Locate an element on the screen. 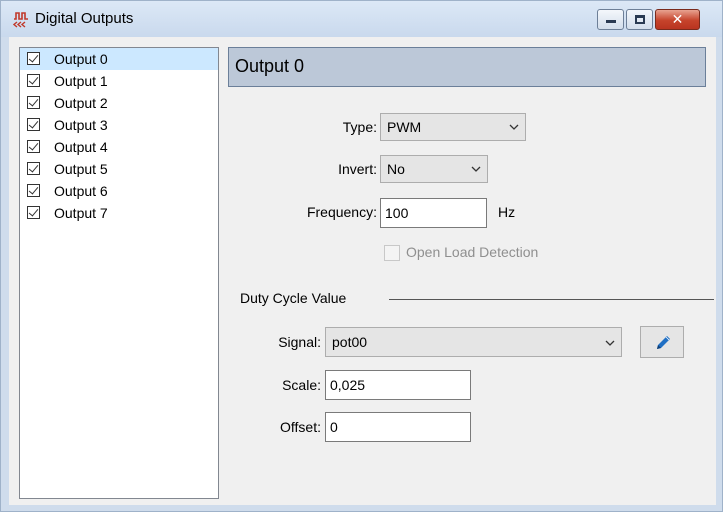  output-title: Output 0 is located at coordinates (270, 66).